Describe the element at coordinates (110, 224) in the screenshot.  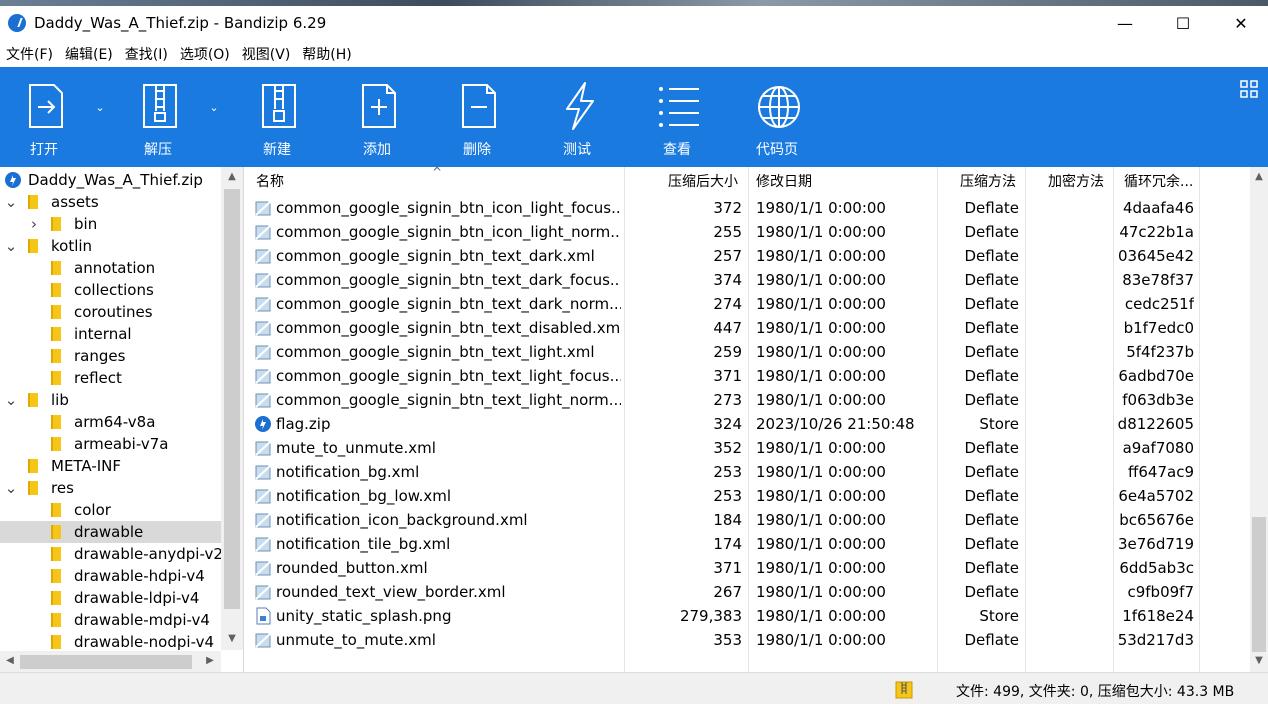
I see `tree-item: › bin` at that location.